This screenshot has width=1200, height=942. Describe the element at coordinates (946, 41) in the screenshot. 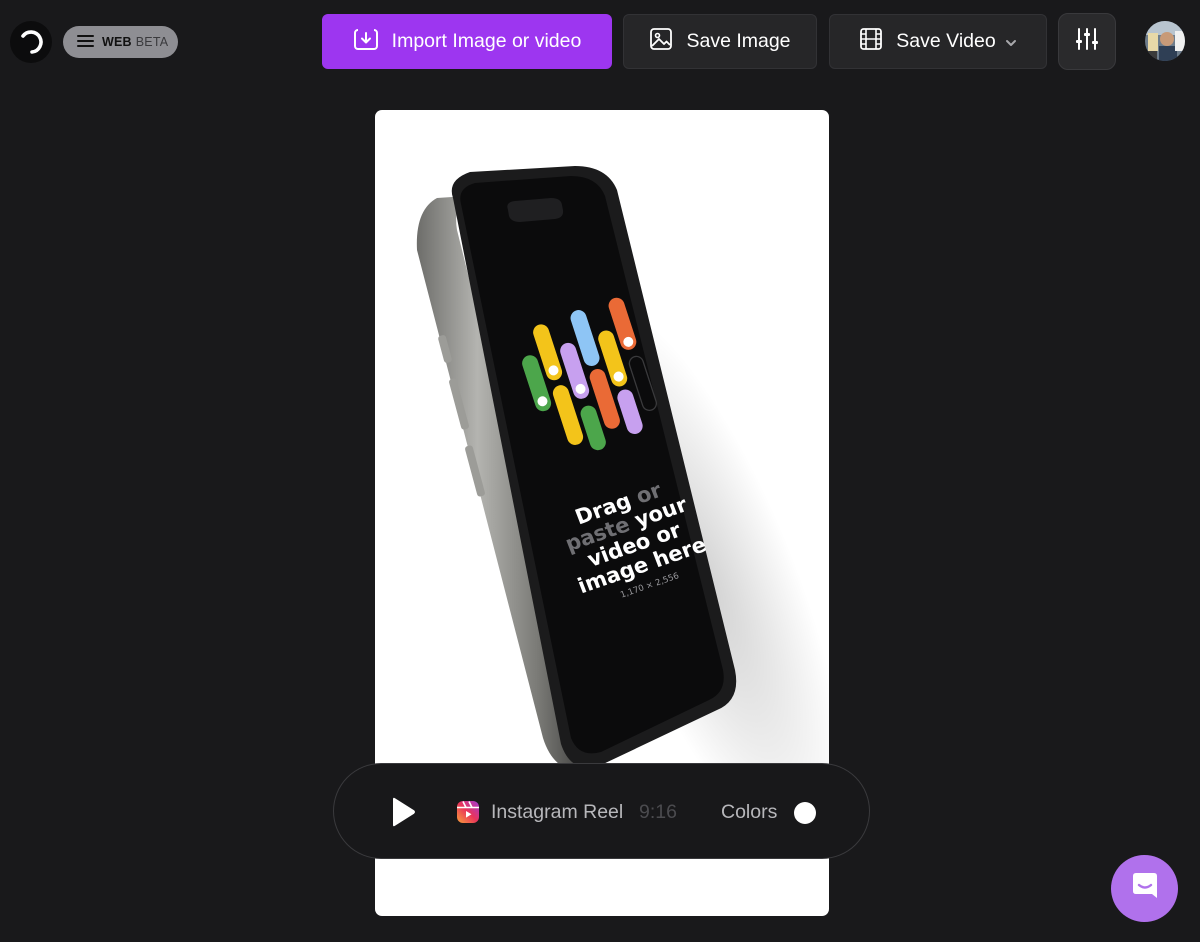

I see `save-video-label: Save Video` at that location.